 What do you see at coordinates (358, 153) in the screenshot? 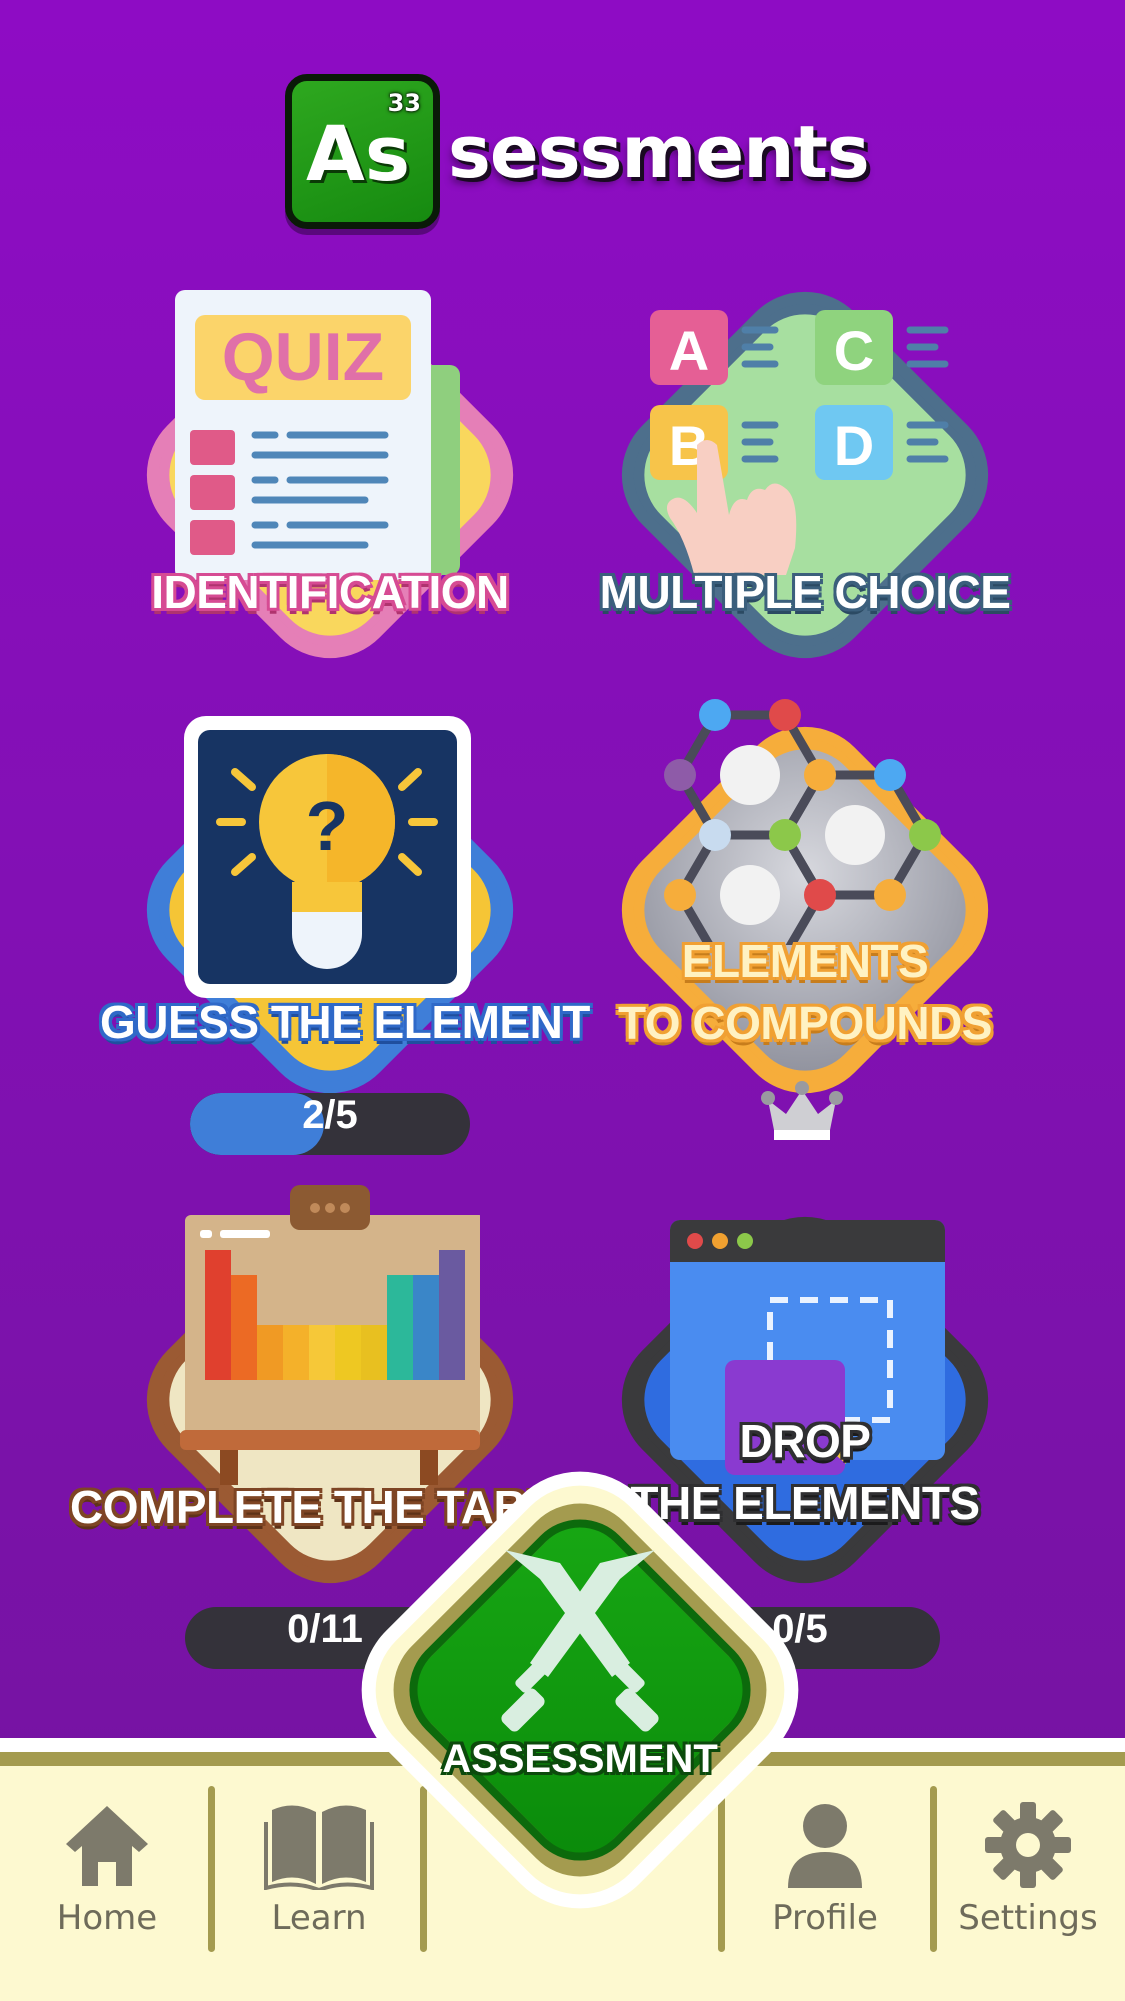
I see `element-symbol: As` at bounding box center [358, 153].